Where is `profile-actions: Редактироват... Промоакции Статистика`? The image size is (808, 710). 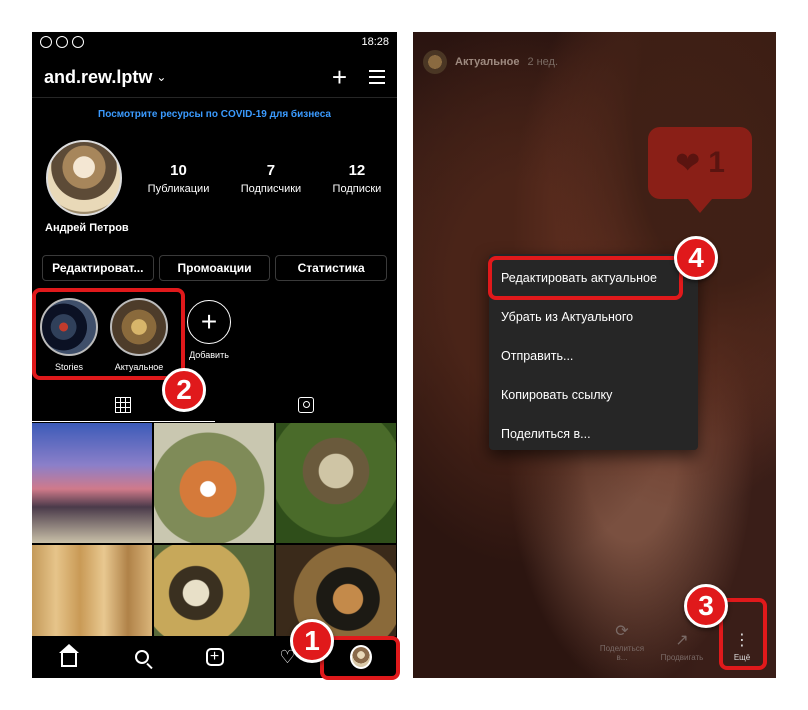
profile-actions: Редактироват... Промоакции Статистика is located at coordinates (215, 268).